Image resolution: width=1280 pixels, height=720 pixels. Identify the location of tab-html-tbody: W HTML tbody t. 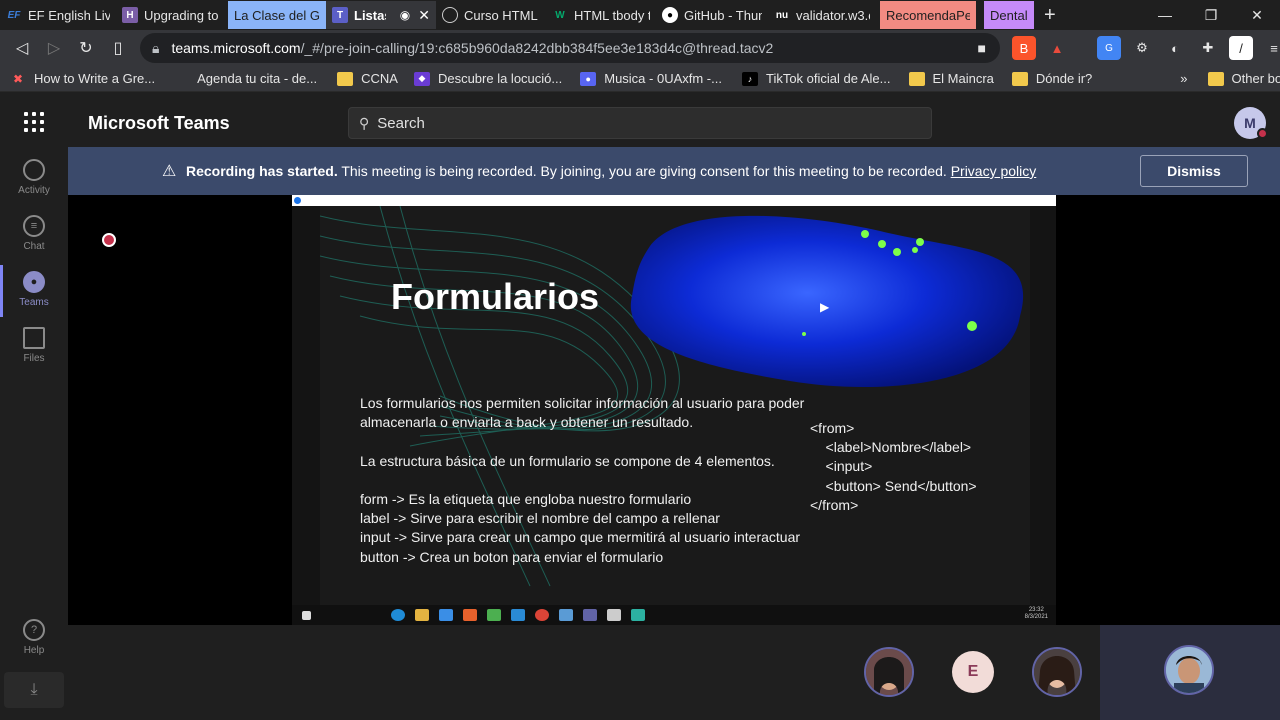
(601, 15).